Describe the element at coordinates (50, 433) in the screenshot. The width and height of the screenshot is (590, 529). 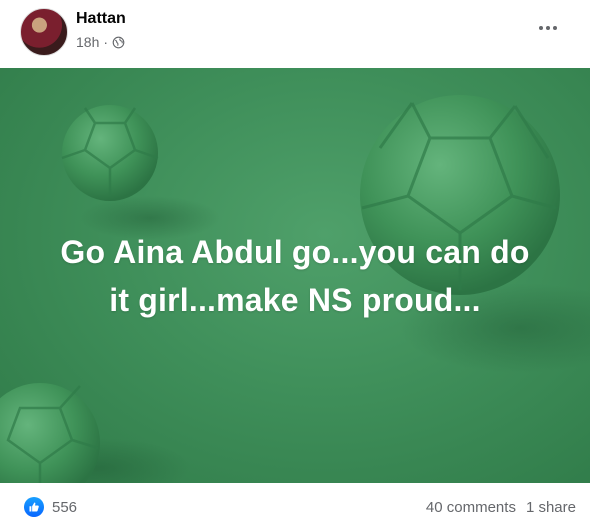
I see `soccer-ball-bottom` at that location.